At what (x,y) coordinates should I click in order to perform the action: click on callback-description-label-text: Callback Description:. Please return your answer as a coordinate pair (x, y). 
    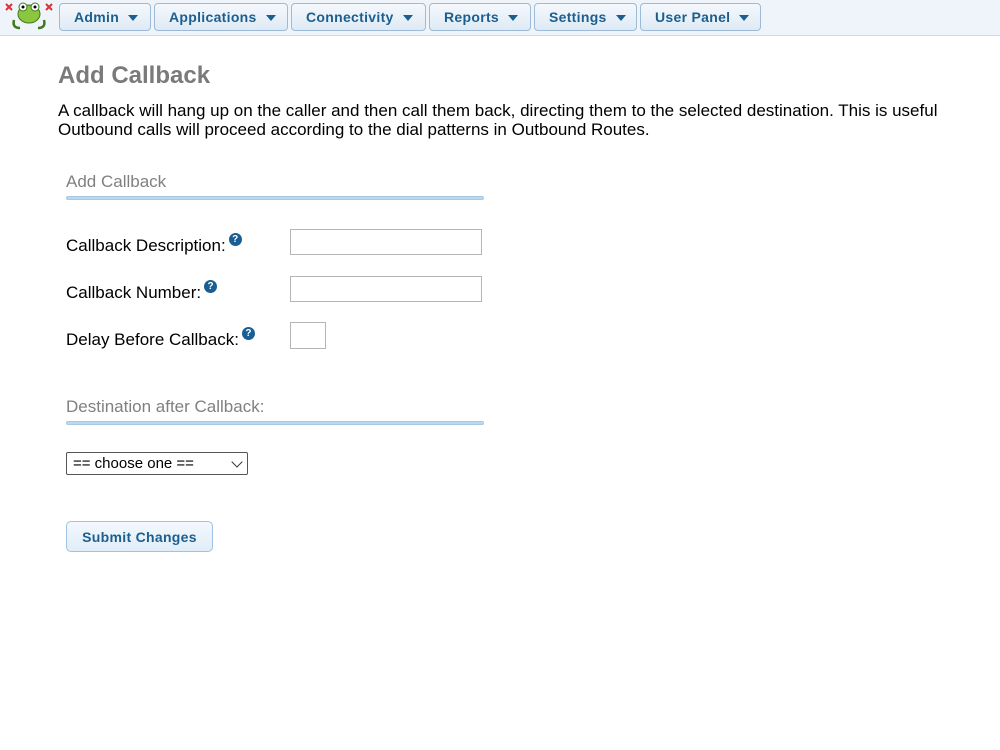
    Looking at the image, I should click on (146, 245).